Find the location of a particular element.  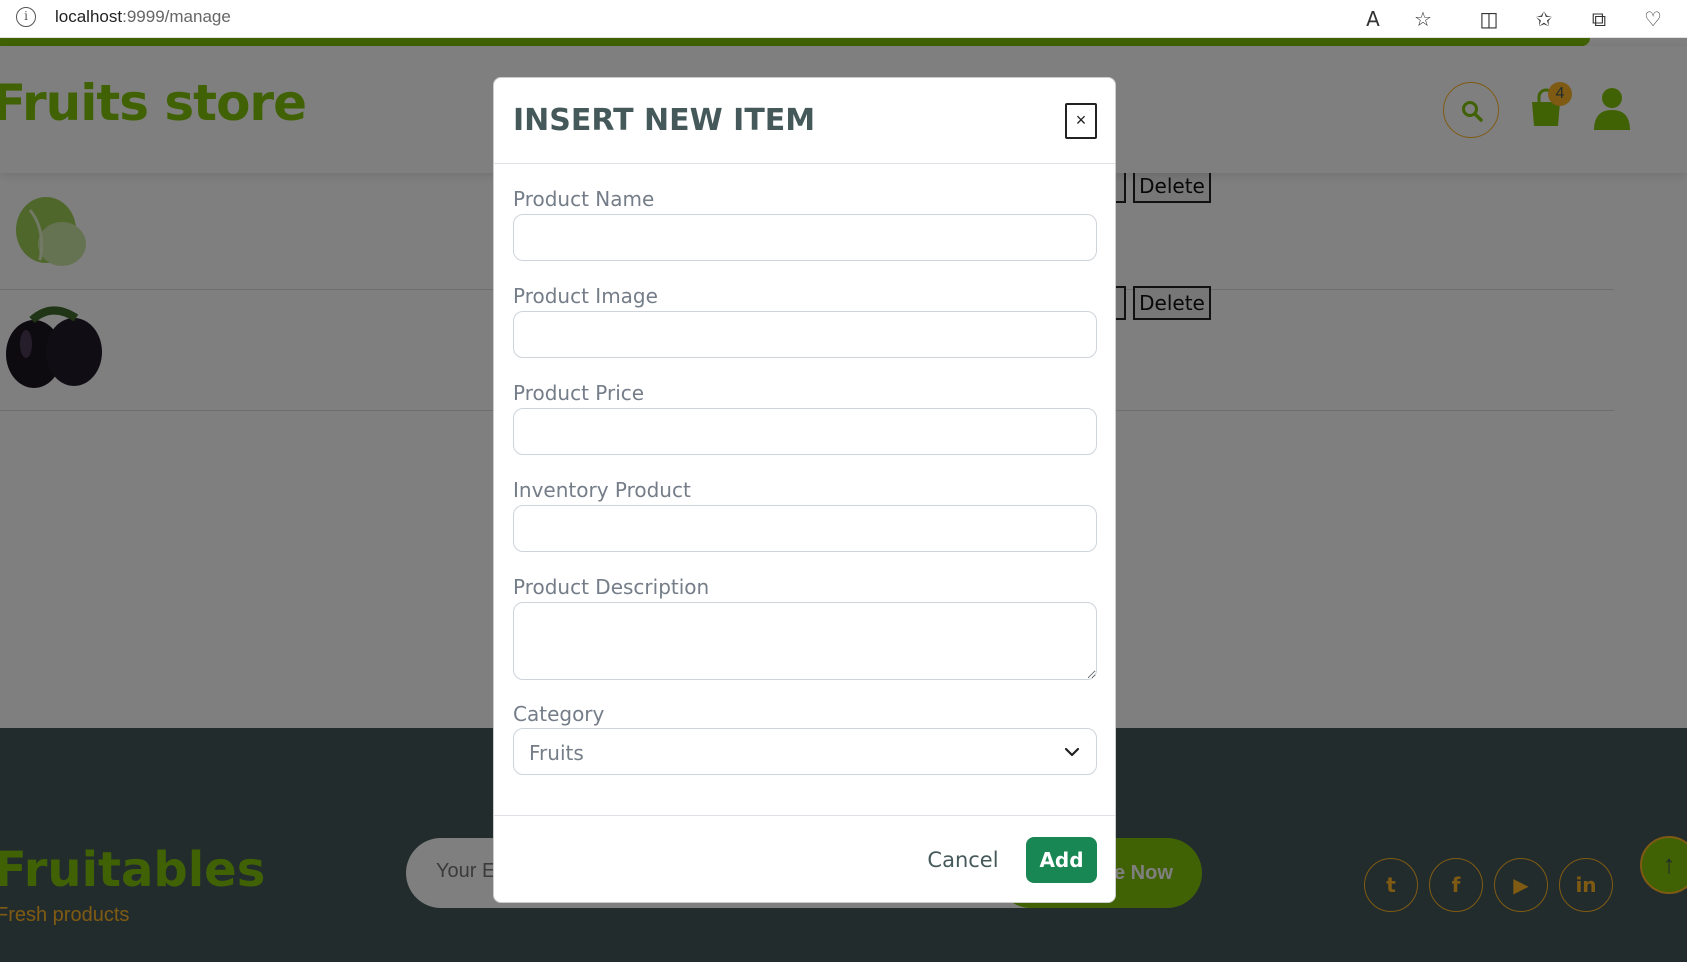

collections-icon: ⧉ is located at coordinates (1599, 19).